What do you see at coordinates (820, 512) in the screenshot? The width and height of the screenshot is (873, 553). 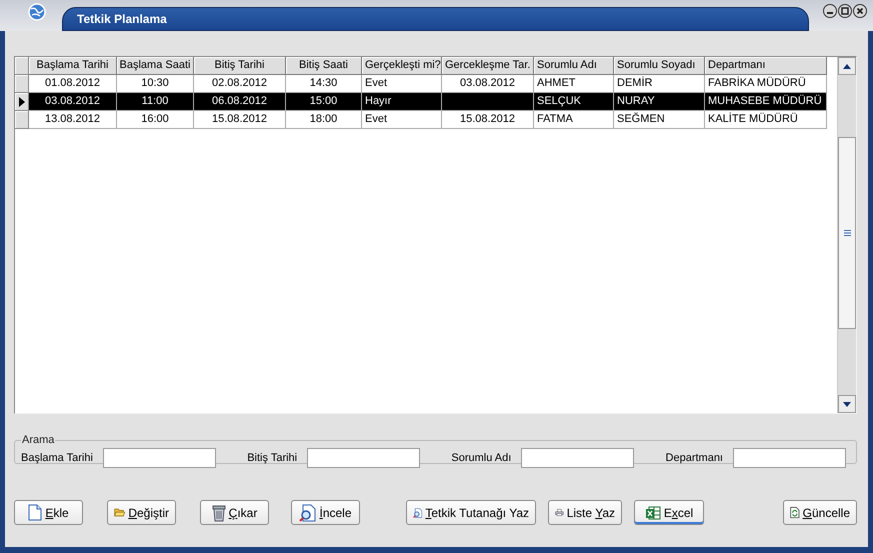 I see `refresh-button: Güncelle` at bounding box center [820, 512].